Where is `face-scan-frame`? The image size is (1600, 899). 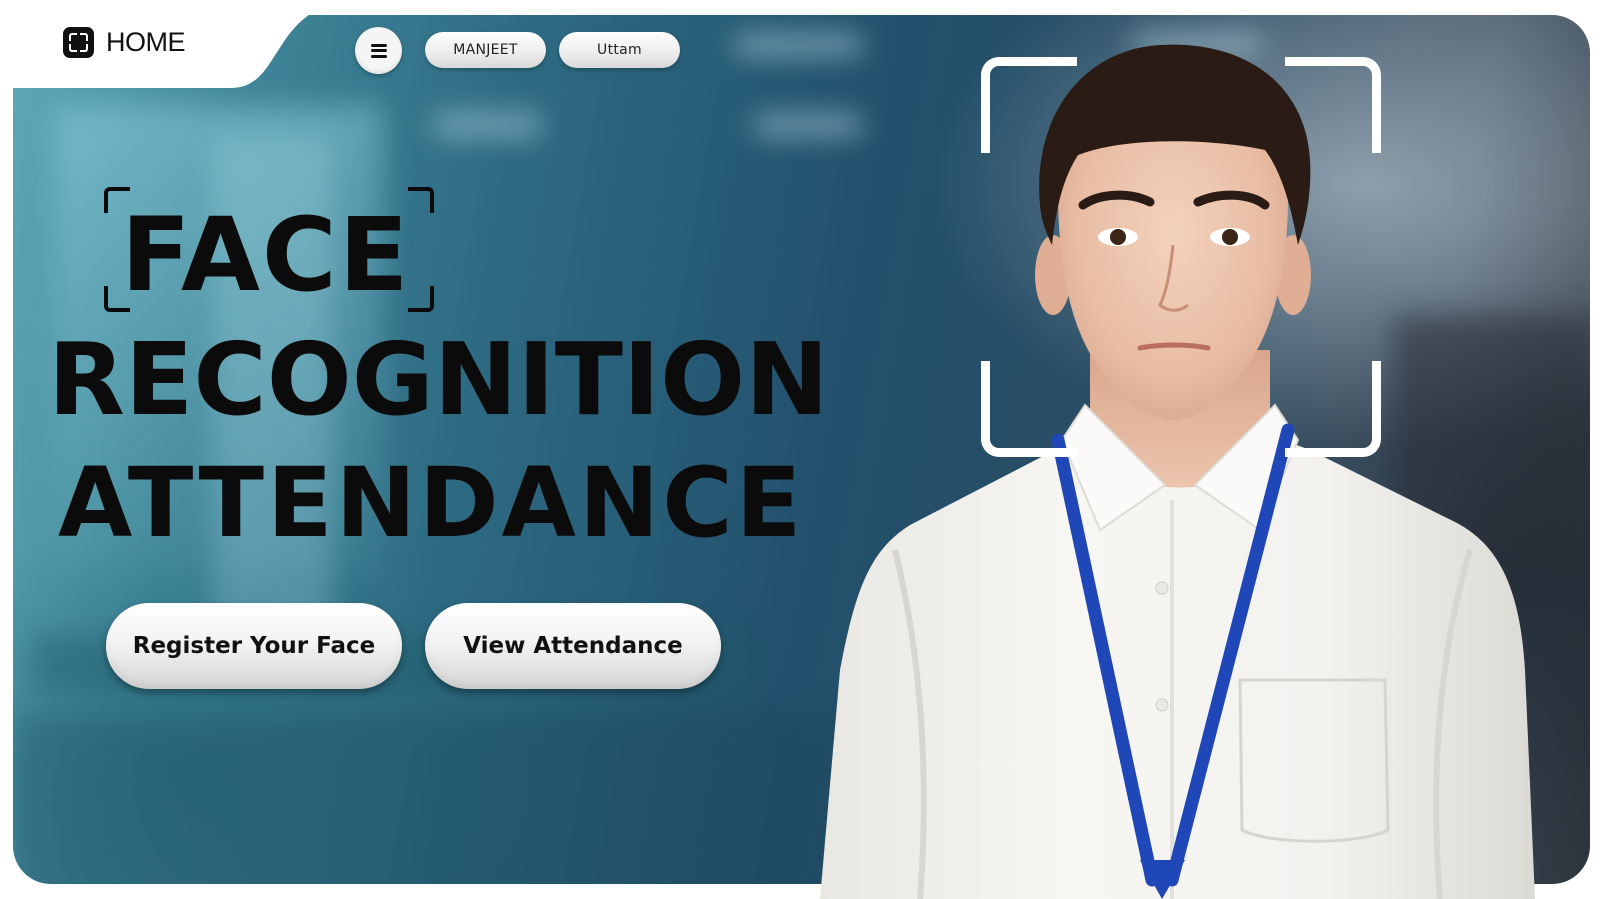 face-scan-frame is located at coordinates (1181, 257).